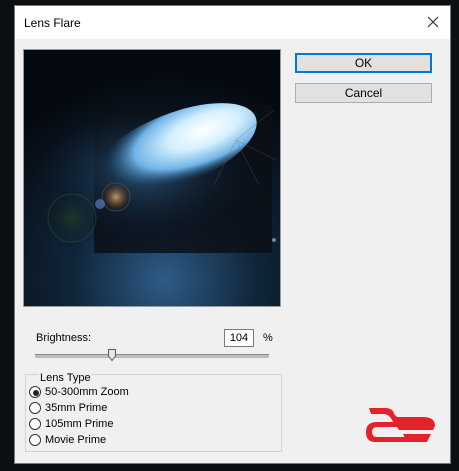 The width and height of the screenshot is (459, 471). I want to click on close-button, so click(433, 22).